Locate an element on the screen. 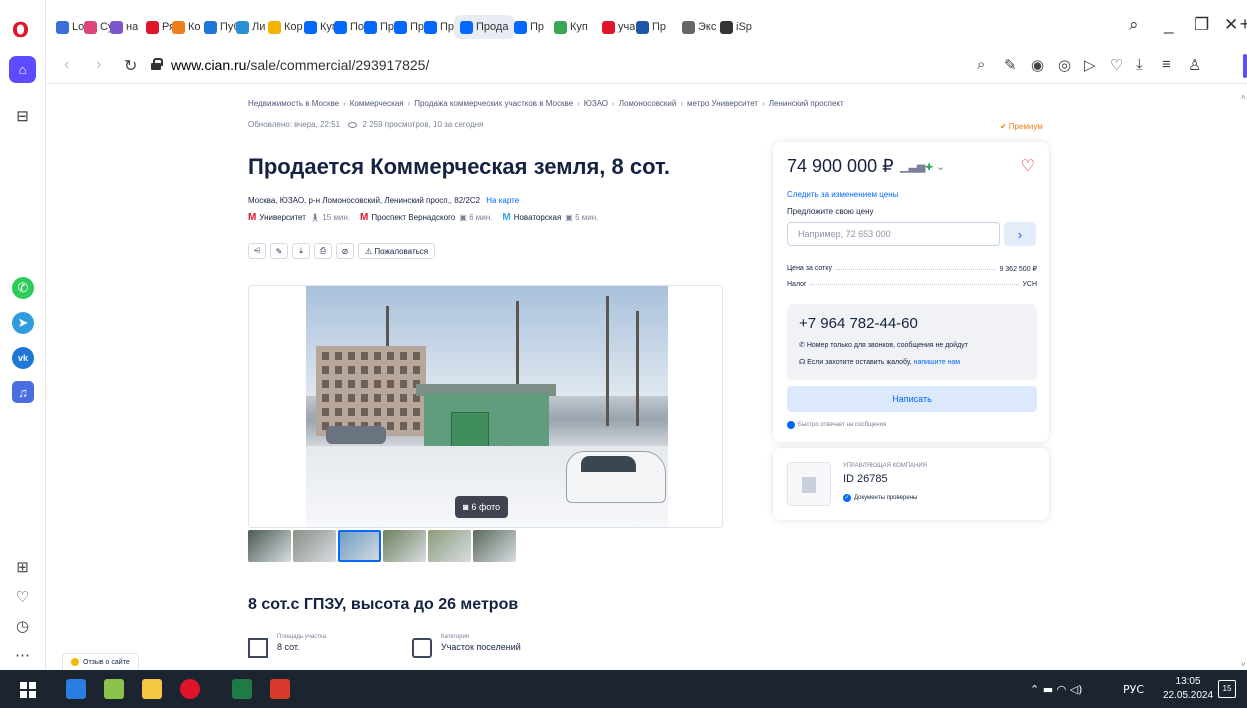 This screenshot has height=708, width=1247. browser-tab: Экс is located at coordinates (699, 27).